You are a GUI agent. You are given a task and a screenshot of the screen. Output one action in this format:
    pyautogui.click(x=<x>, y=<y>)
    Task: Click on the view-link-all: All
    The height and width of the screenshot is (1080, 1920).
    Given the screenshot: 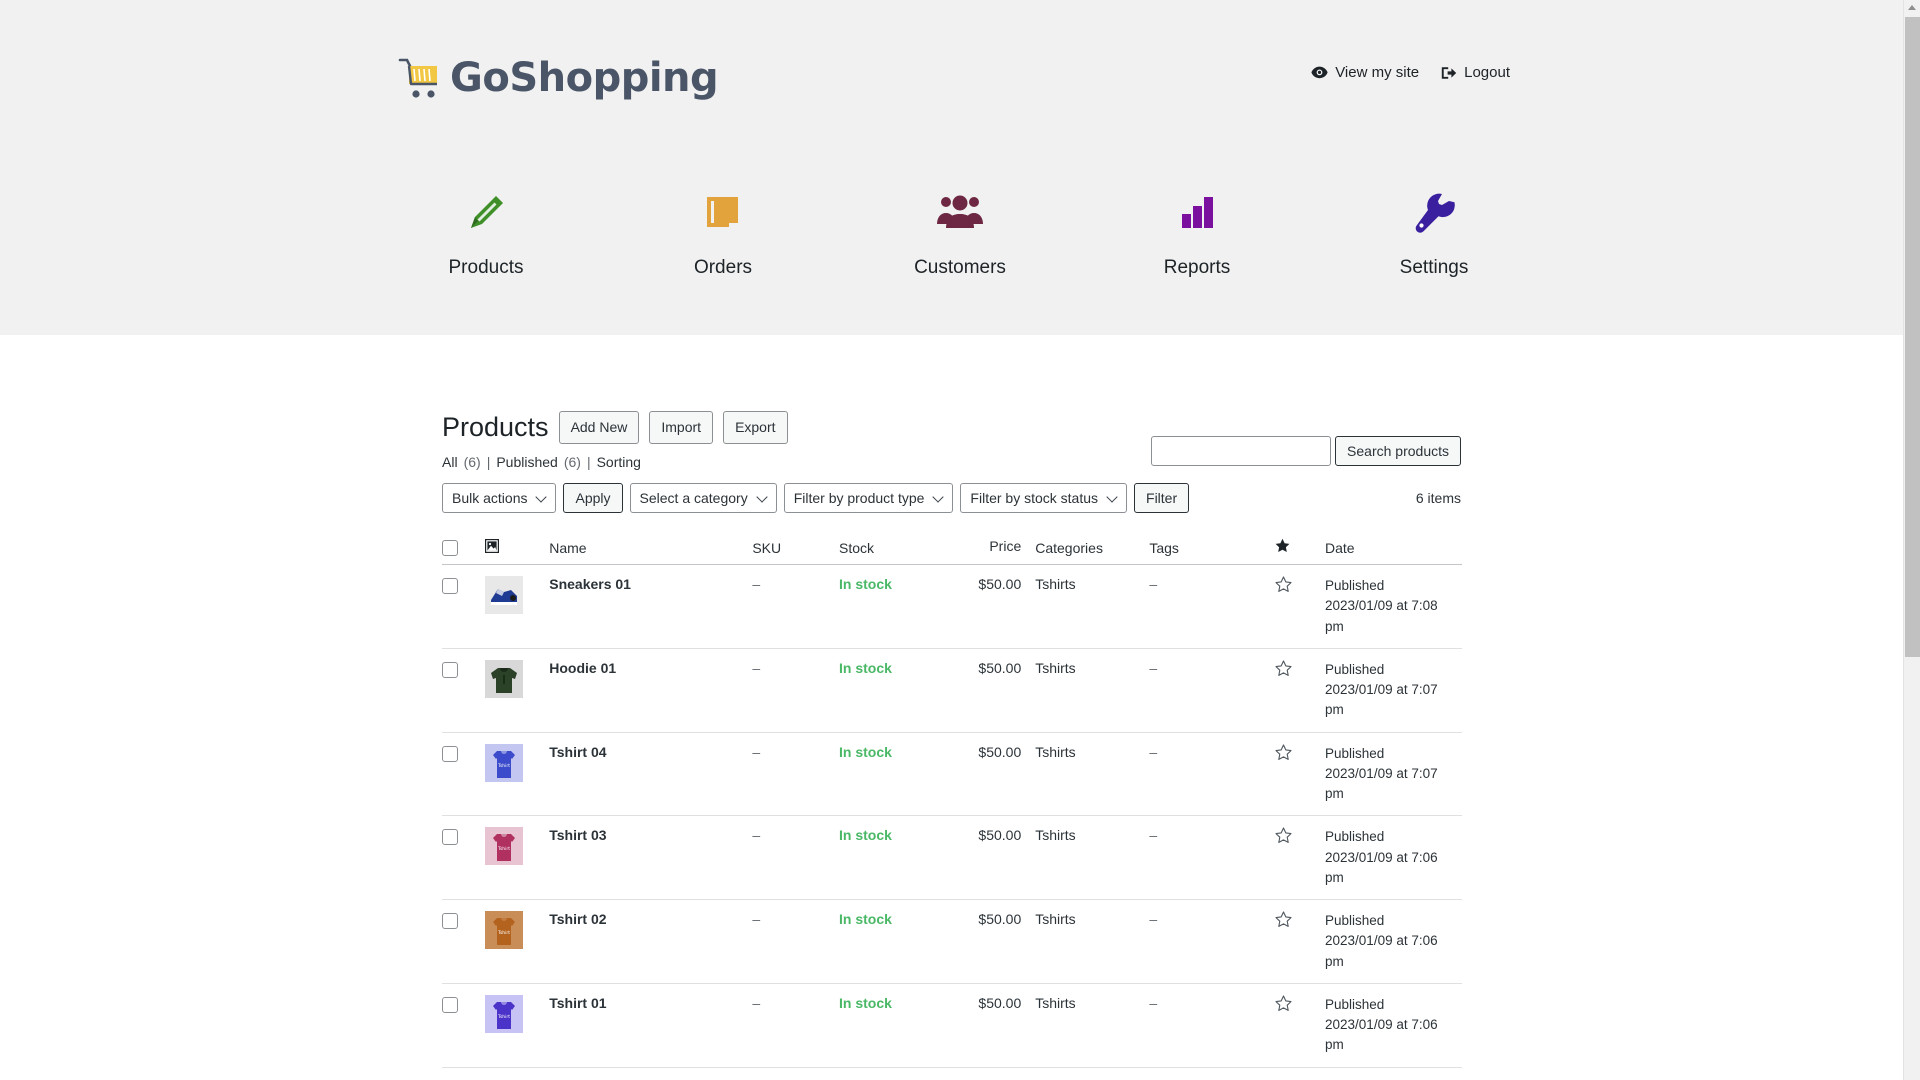 What is the action you would take?
    pyautogui.click(x=450, y=462)
    